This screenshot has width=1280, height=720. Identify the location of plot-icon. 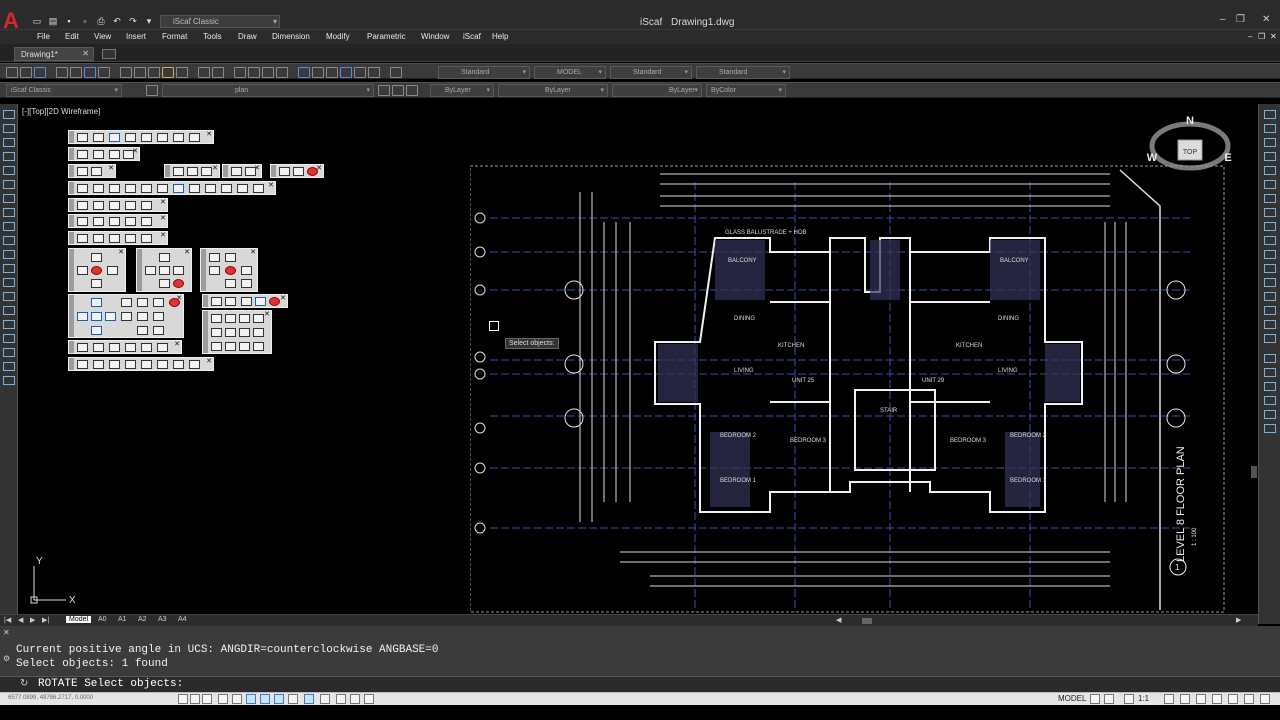
(62, 72).